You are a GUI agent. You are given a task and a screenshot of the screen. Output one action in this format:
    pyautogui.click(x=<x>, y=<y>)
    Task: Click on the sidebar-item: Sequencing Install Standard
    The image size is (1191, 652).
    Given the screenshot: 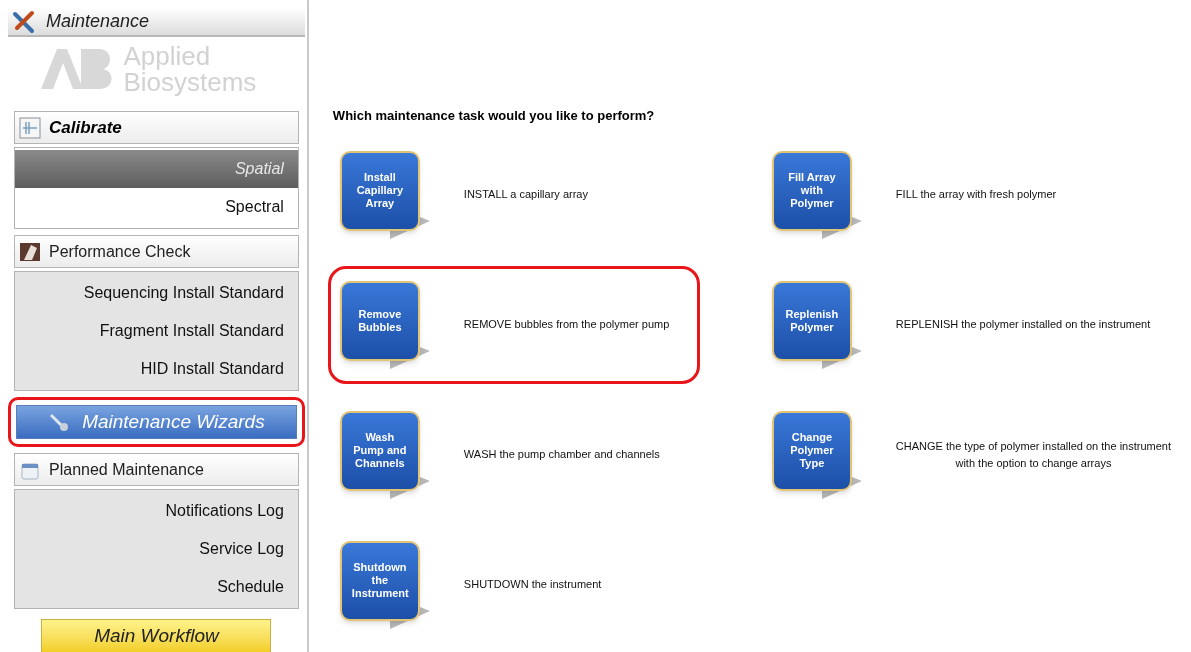 What is the action you would take?
    pyautogui.click(x=156, y=293)
    